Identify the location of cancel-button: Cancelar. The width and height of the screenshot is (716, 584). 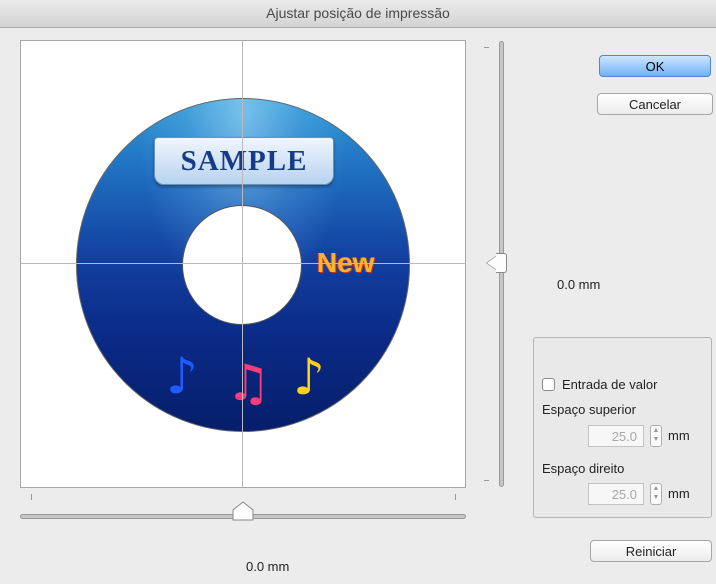
(655, 104).